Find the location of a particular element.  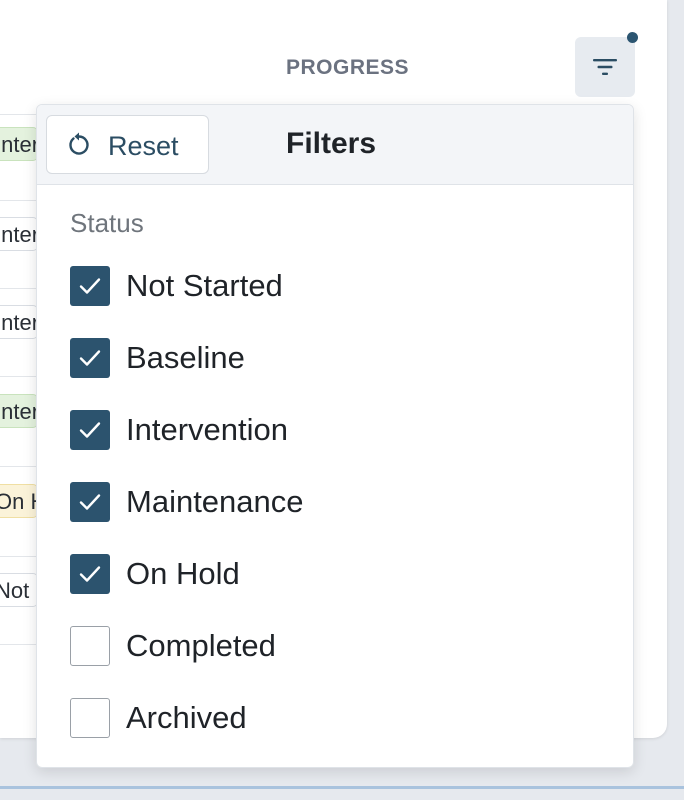

filter-button is located at coordinates (605, 67).